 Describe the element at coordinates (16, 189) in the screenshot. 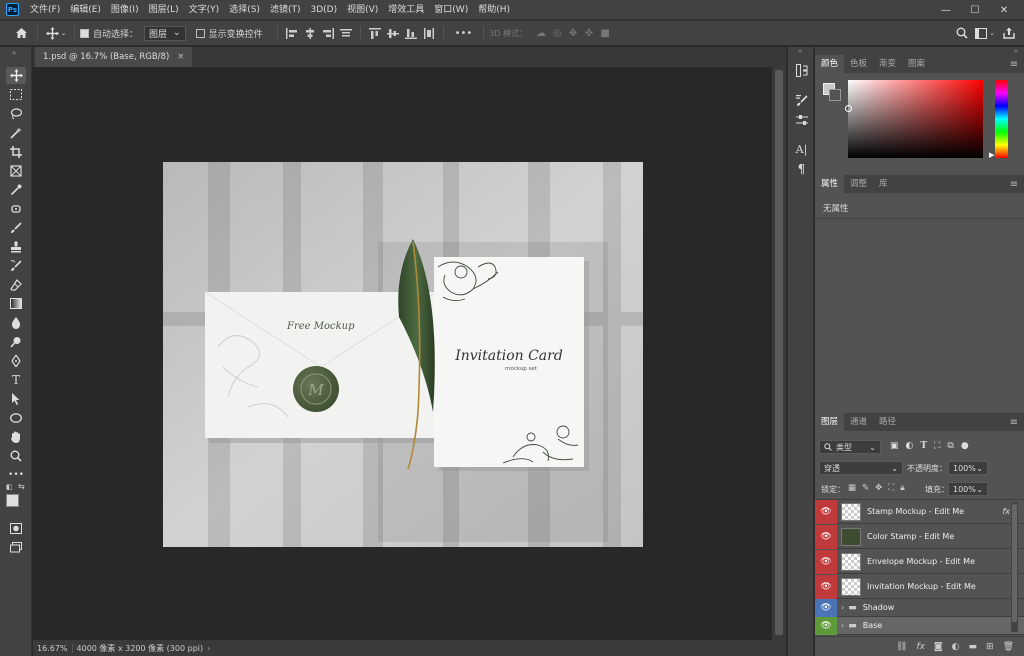

I see `eyedropper-tool-icon` at that location.